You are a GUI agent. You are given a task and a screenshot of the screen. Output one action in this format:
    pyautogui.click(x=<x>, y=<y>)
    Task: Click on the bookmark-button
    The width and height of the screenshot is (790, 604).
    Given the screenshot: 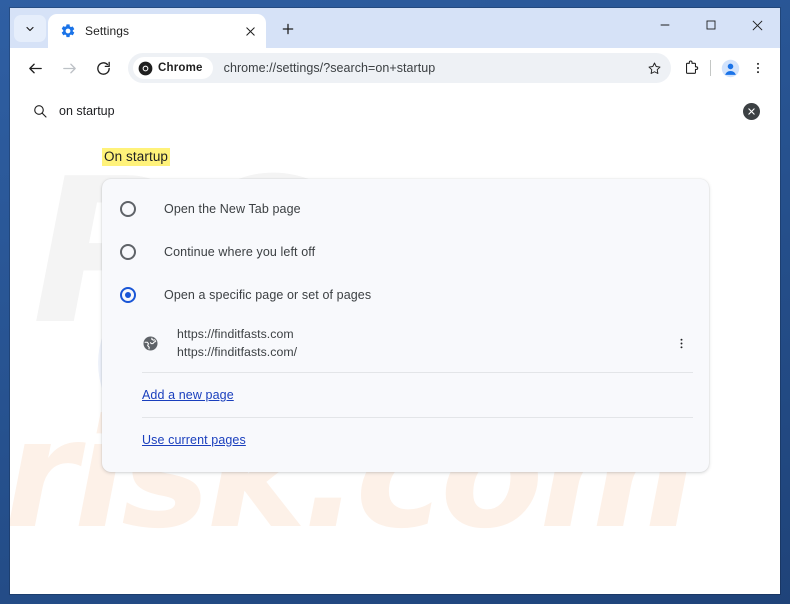 What is the action you would take?
    pyautogui.click(x=654, y=68)
    